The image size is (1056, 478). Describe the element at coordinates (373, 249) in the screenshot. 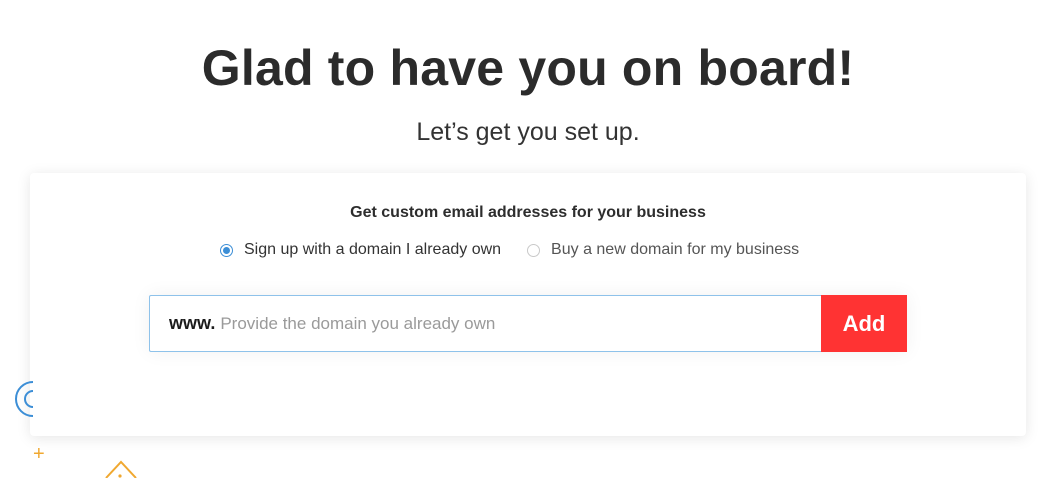

I see `radio-label-own-domain: Sign up with a domain I already own` at that location.